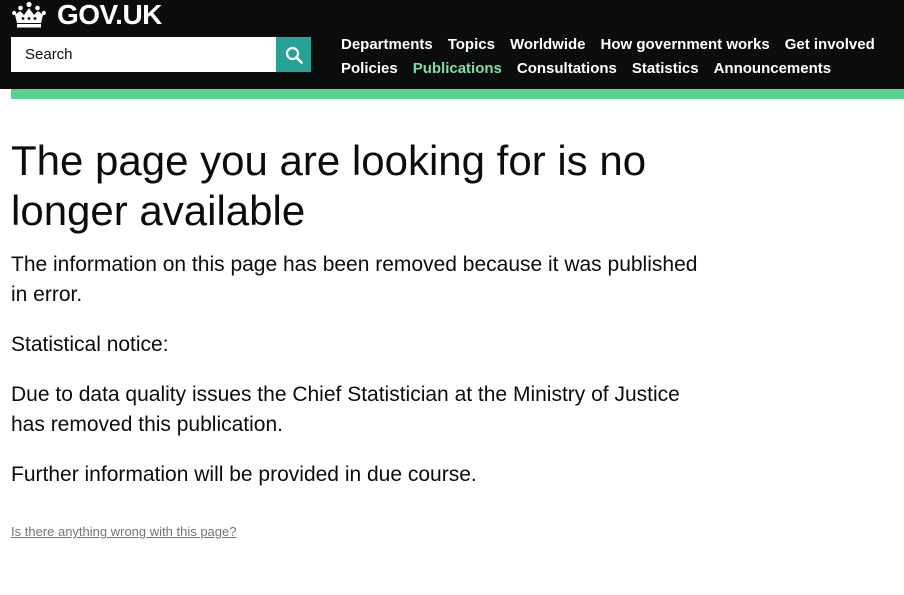 The image size is (904, 595). Describe the element at coordinates (90, 344) in the screenshot. I see `statistical-notice-heading: Statistical notice:` at that location.